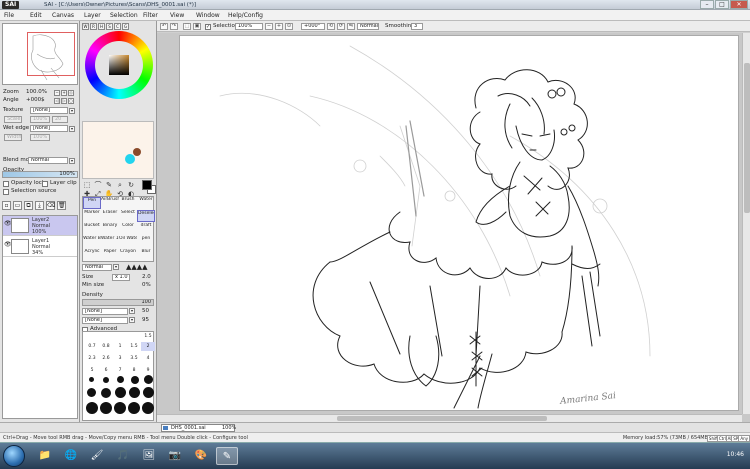 This screenshot has height=469, width=750. Describe the element at coordinates (746, 223) in the screenshot. I see `vertical-scrollbar` at that location.